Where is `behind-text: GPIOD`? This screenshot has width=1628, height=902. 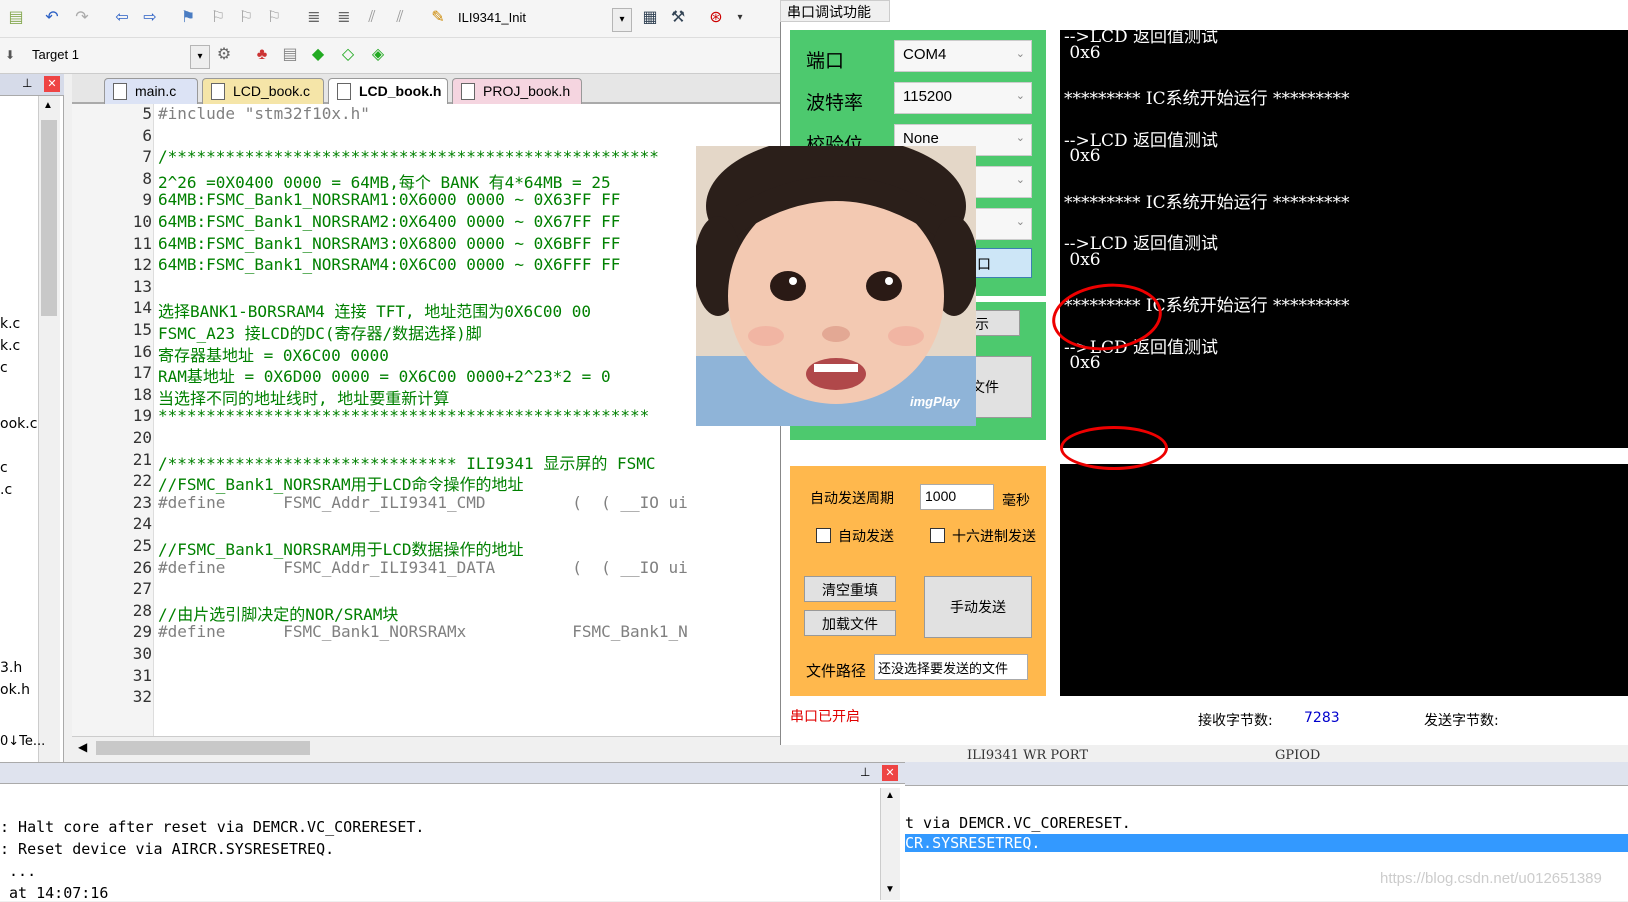
behind-text: GPIOD is located at coordinates (1298, 755).